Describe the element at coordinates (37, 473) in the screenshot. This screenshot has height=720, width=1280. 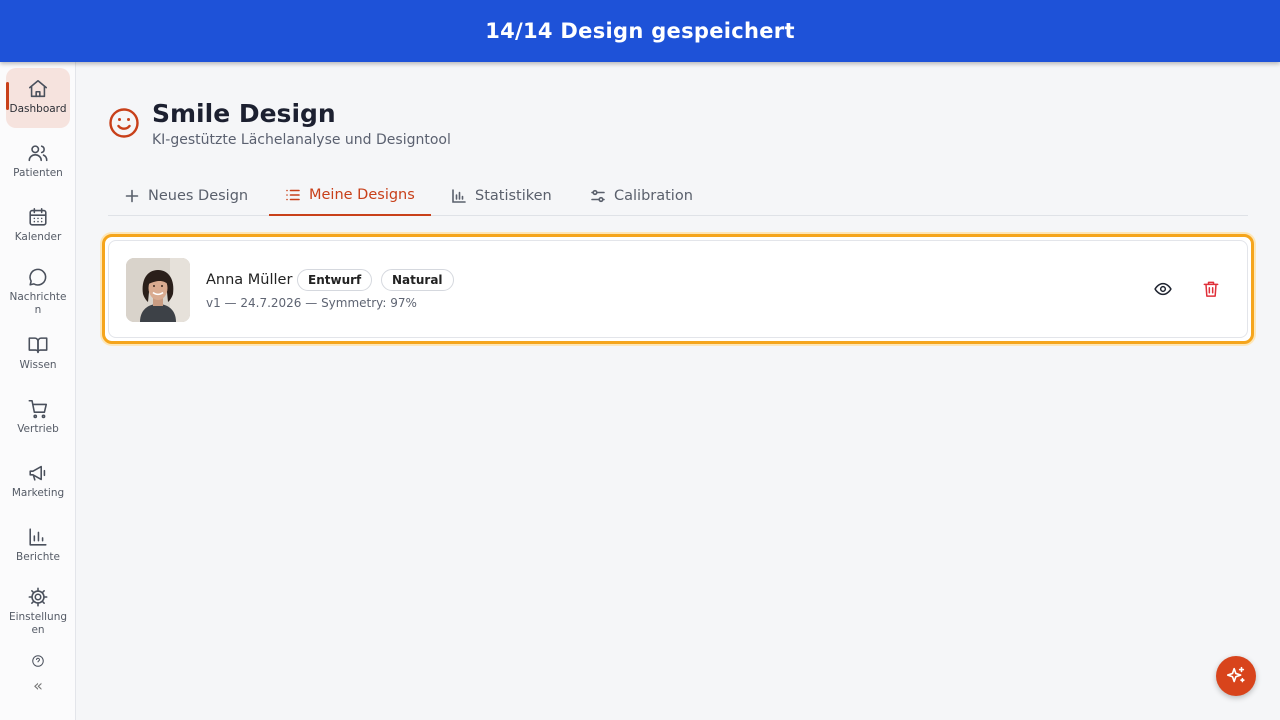
I see `megaphone-icon` at that location.